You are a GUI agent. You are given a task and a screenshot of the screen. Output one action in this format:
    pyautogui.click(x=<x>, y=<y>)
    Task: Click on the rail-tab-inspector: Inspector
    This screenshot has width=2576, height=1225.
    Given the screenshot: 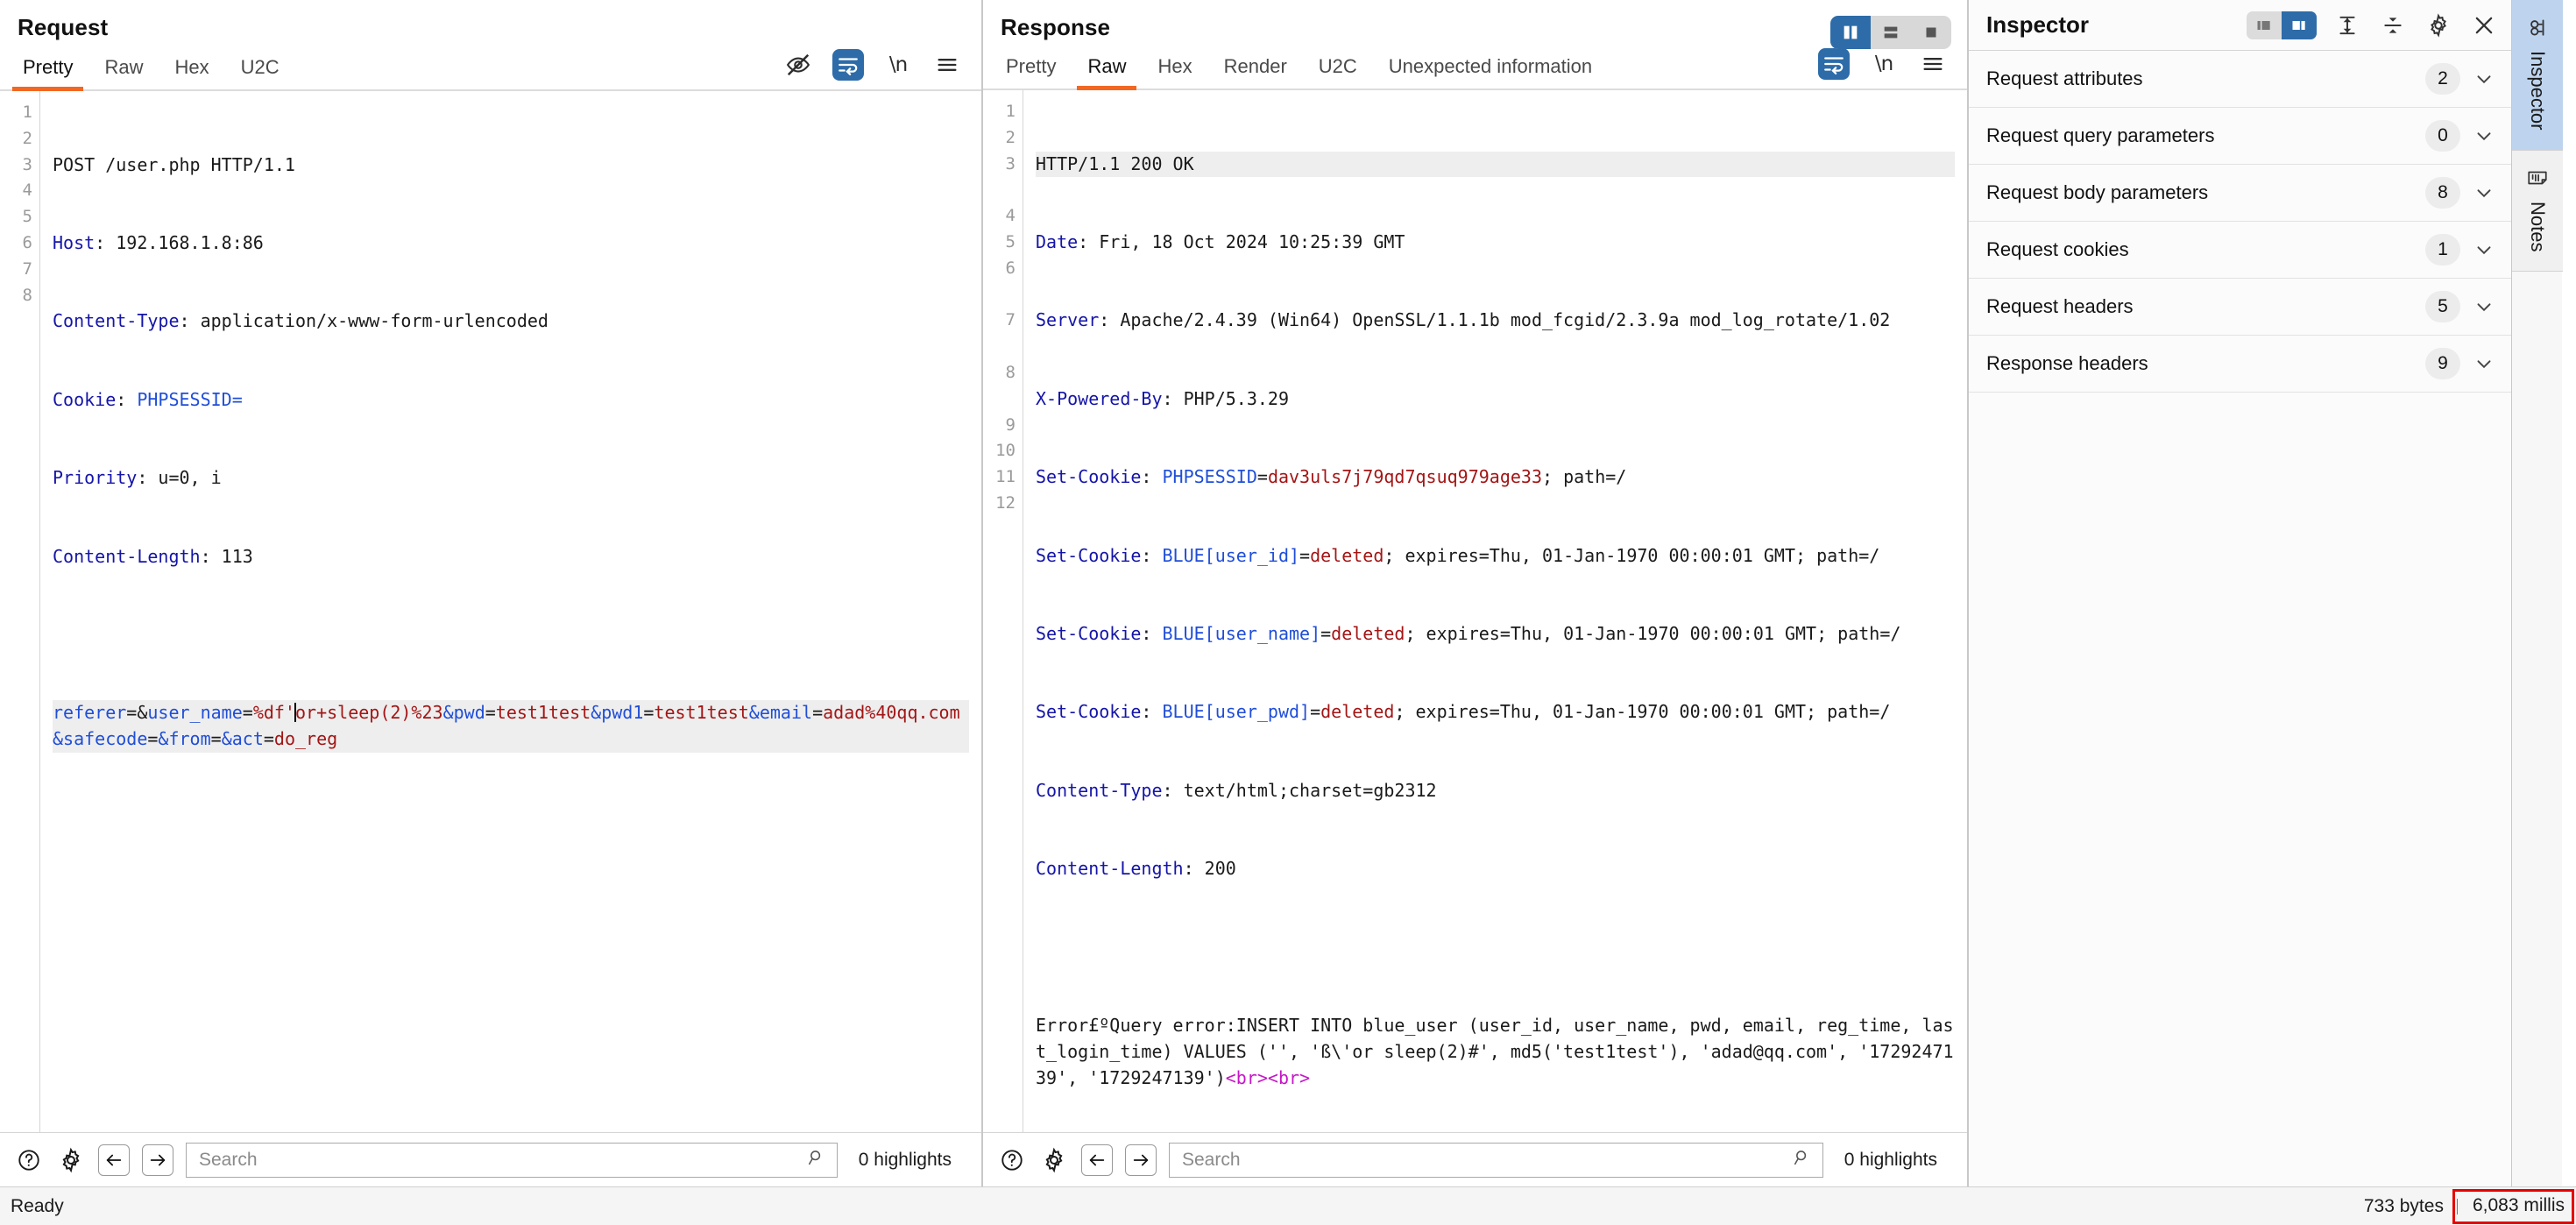 What is the action you would take?
    pyautogui.click(x=2537, y=75)
    